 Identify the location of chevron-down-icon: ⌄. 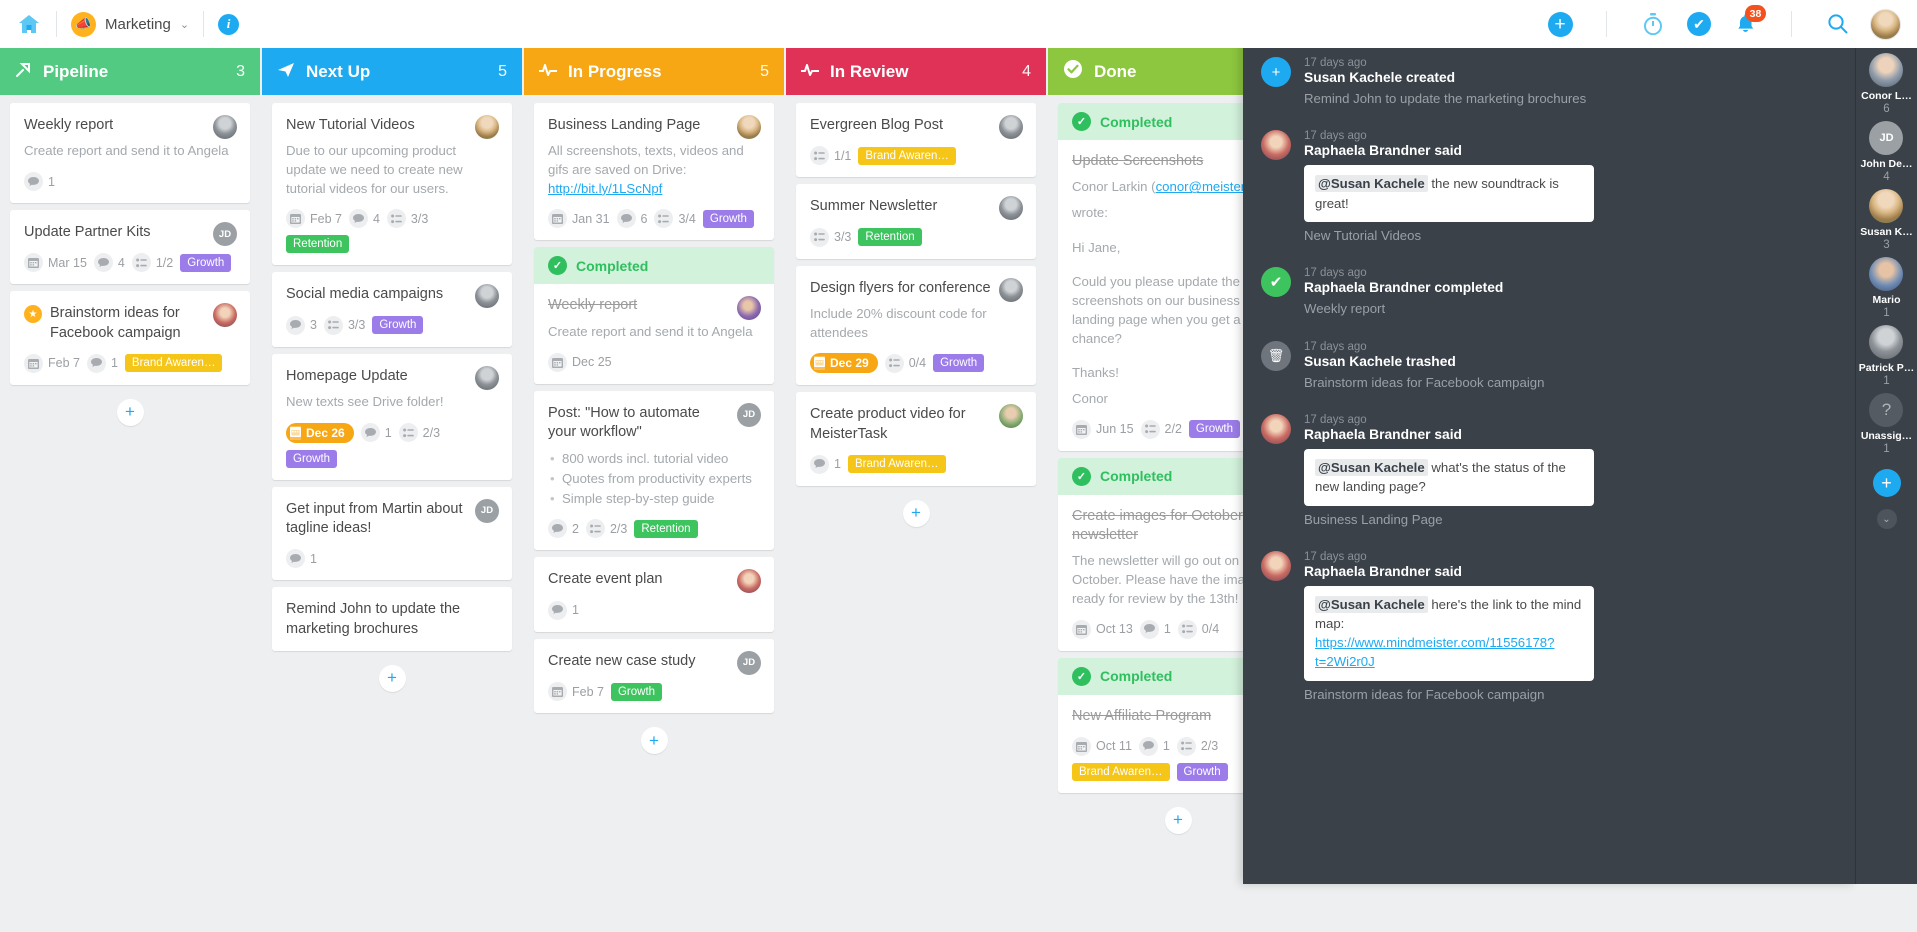
(1886, 519).